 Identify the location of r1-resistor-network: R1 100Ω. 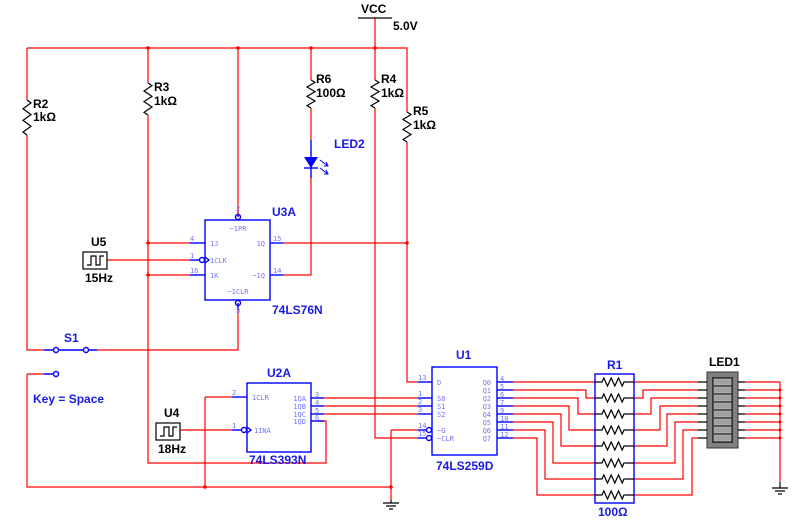
(614, 438).